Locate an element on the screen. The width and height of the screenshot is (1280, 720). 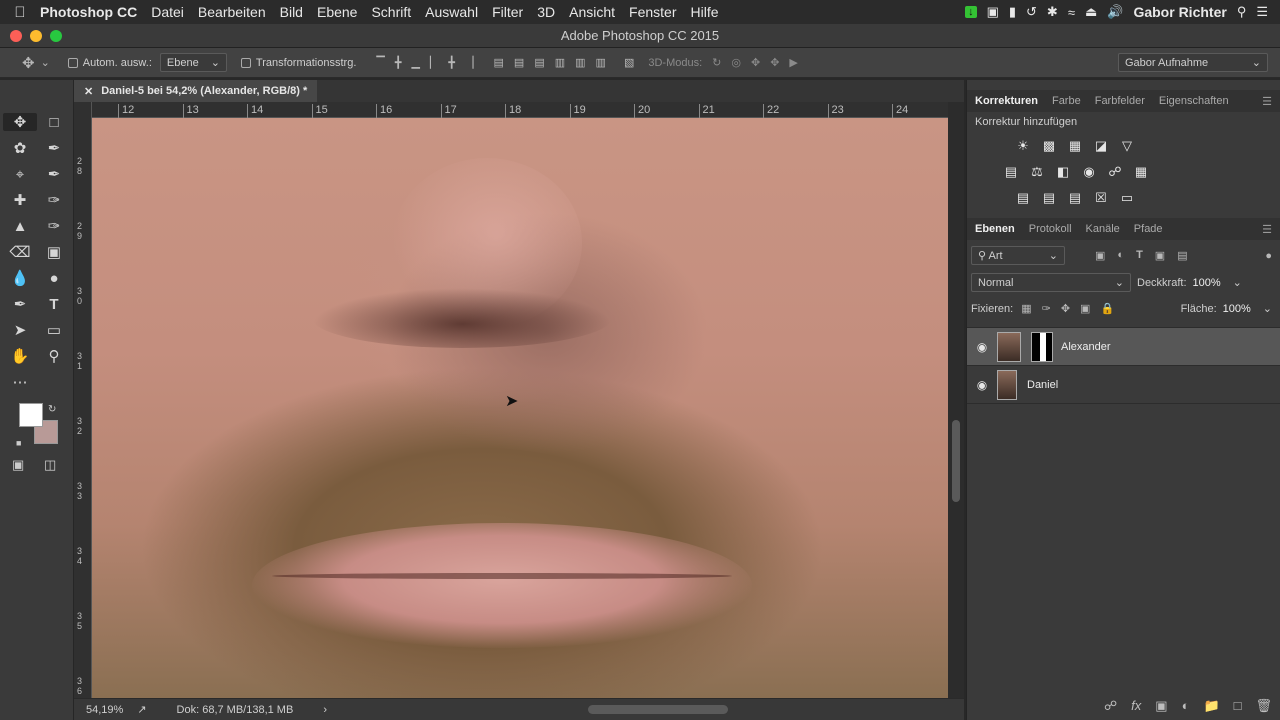
vibrance-icon: ▽ is located at coordinates (1127, 146).